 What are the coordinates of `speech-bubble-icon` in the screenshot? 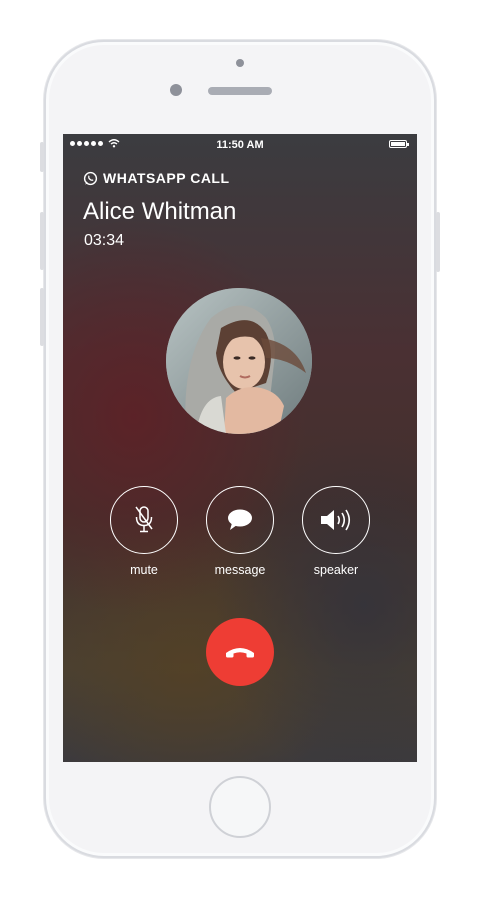 It's located at (240, 519).